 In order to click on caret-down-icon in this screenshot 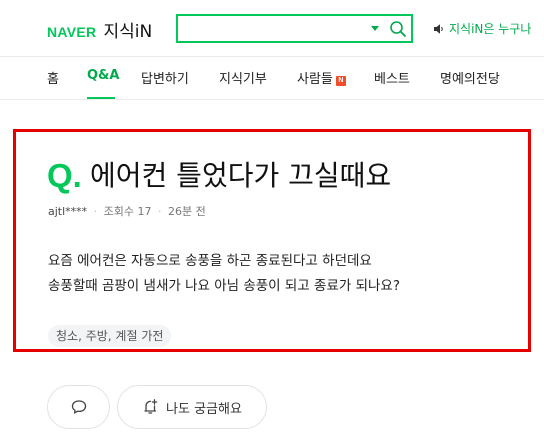, I will do `click(375, 28)`.